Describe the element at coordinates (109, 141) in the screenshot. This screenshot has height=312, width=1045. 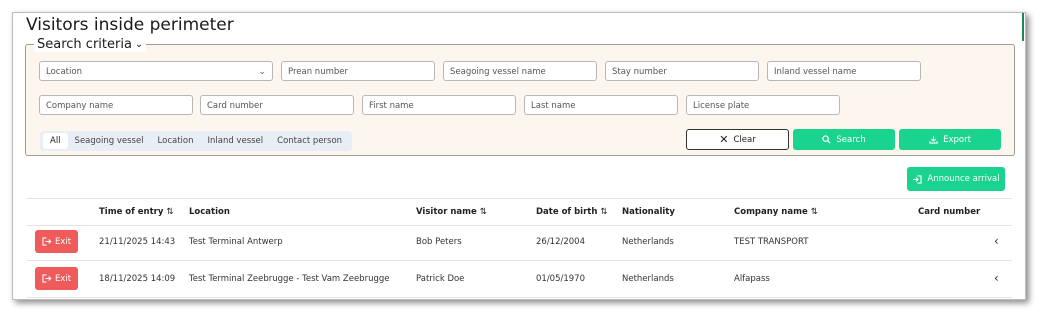
I see `chip-seagoing-vessel: Seagoing vessel` at that location.